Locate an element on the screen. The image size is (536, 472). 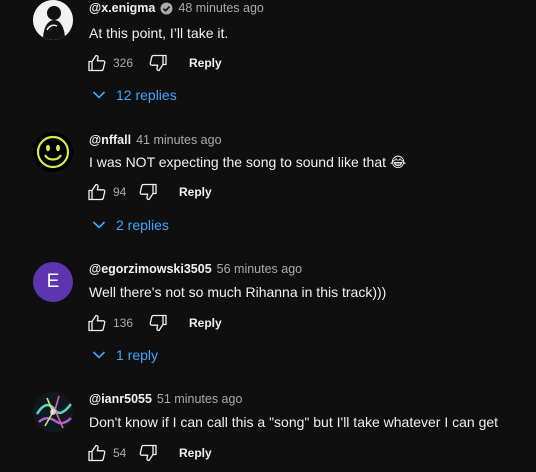
comment-header: @x.enigma 48 minutes ago is located at coordinates (176, 8).